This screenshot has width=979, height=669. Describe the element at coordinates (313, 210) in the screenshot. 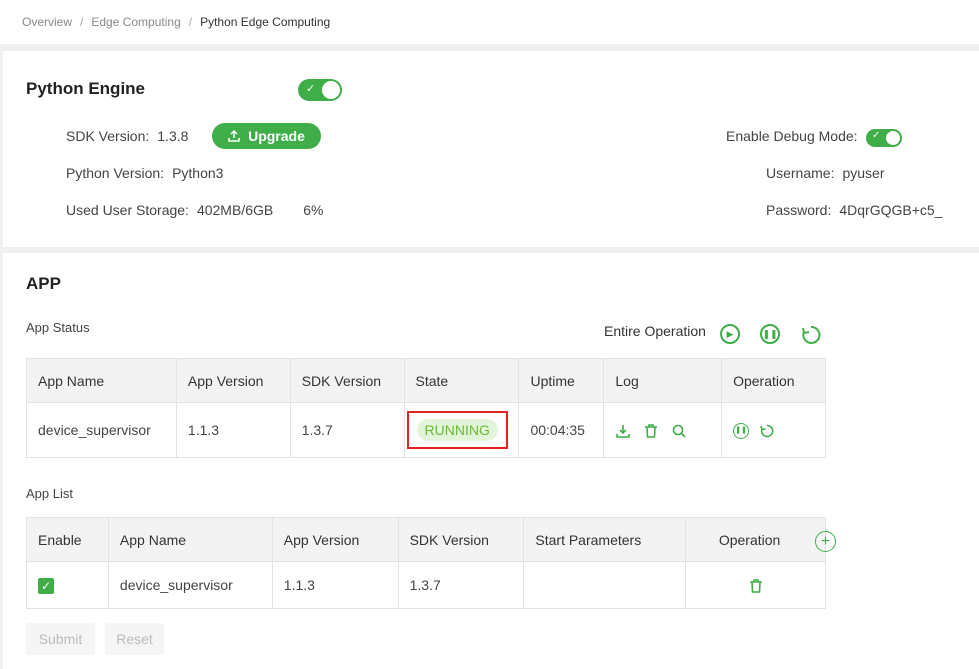

I see `storage-percent: 6%` at that location.